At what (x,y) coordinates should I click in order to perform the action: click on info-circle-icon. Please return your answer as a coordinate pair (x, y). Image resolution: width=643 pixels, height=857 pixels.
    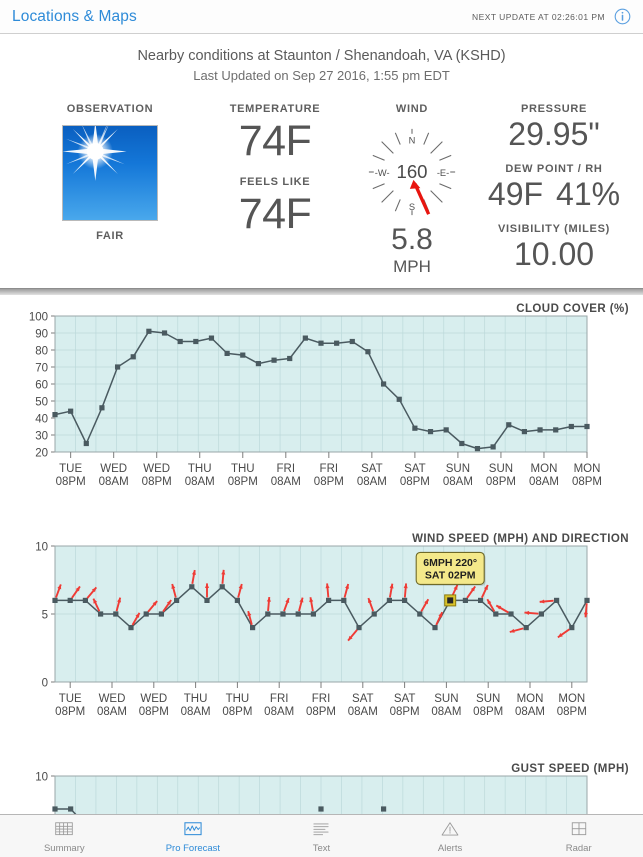
    Looking at the image, I should click on (622, 16).